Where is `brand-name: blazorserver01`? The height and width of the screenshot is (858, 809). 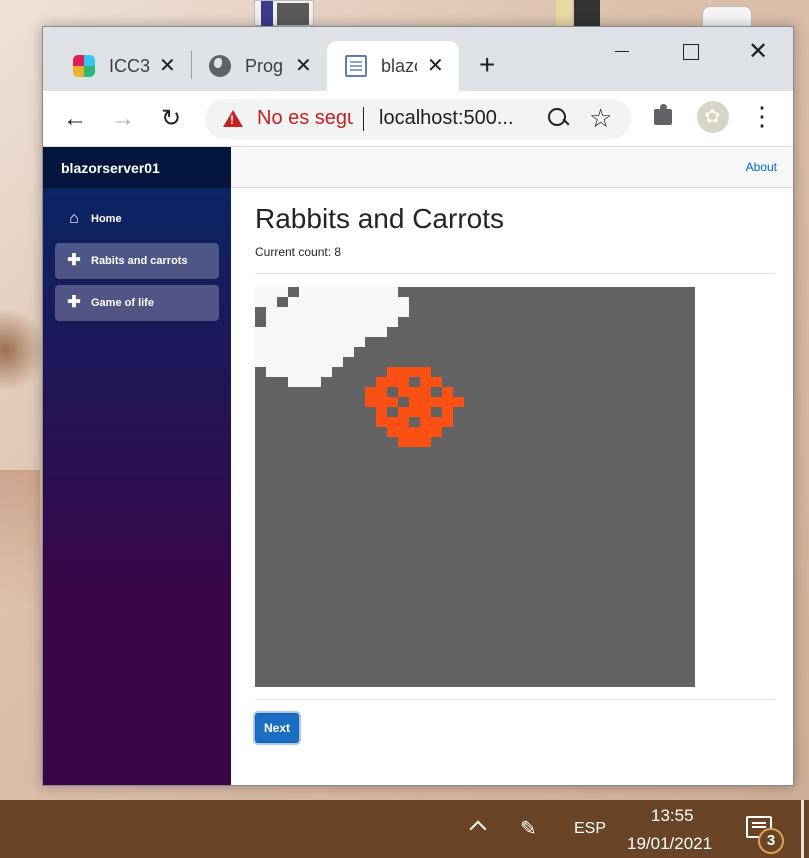 brand-name: blazorserver01 is located at coordinates (110, 168).